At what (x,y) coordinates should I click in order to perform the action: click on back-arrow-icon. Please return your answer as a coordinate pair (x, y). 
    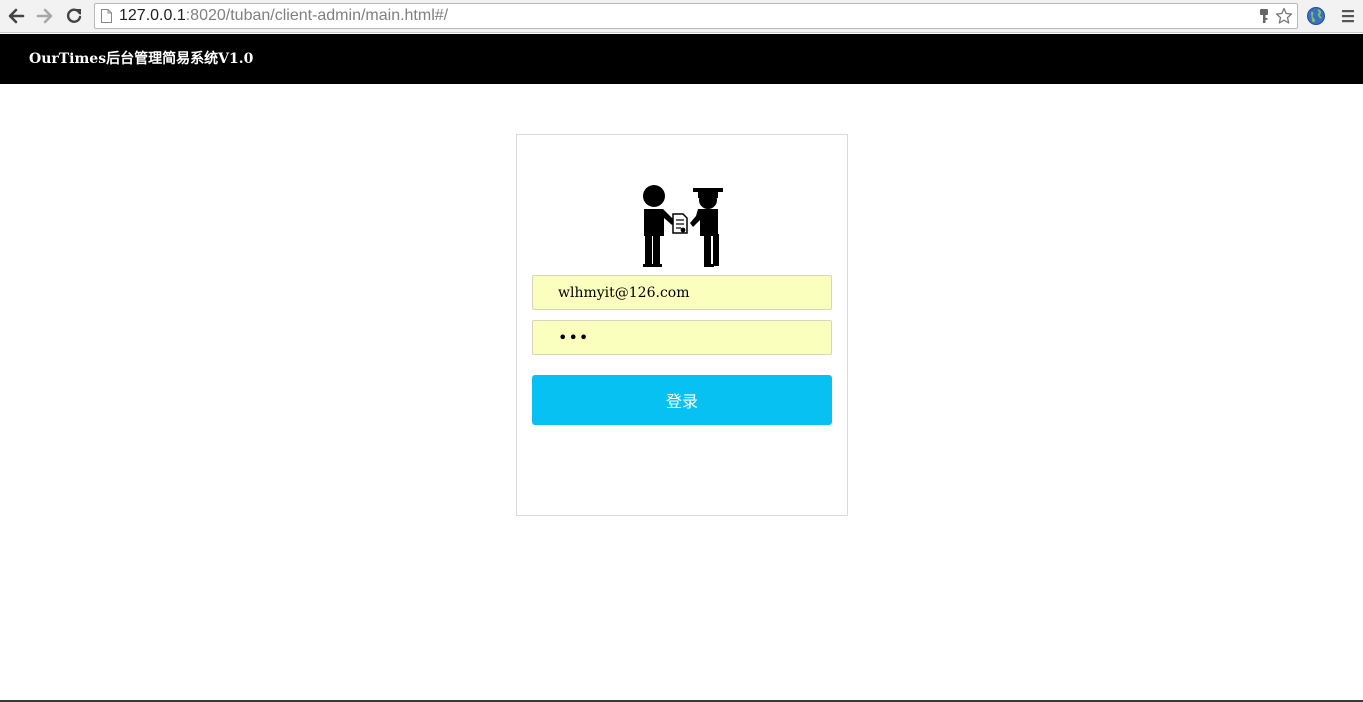
    Looking at the image, I should click on (16, 16).